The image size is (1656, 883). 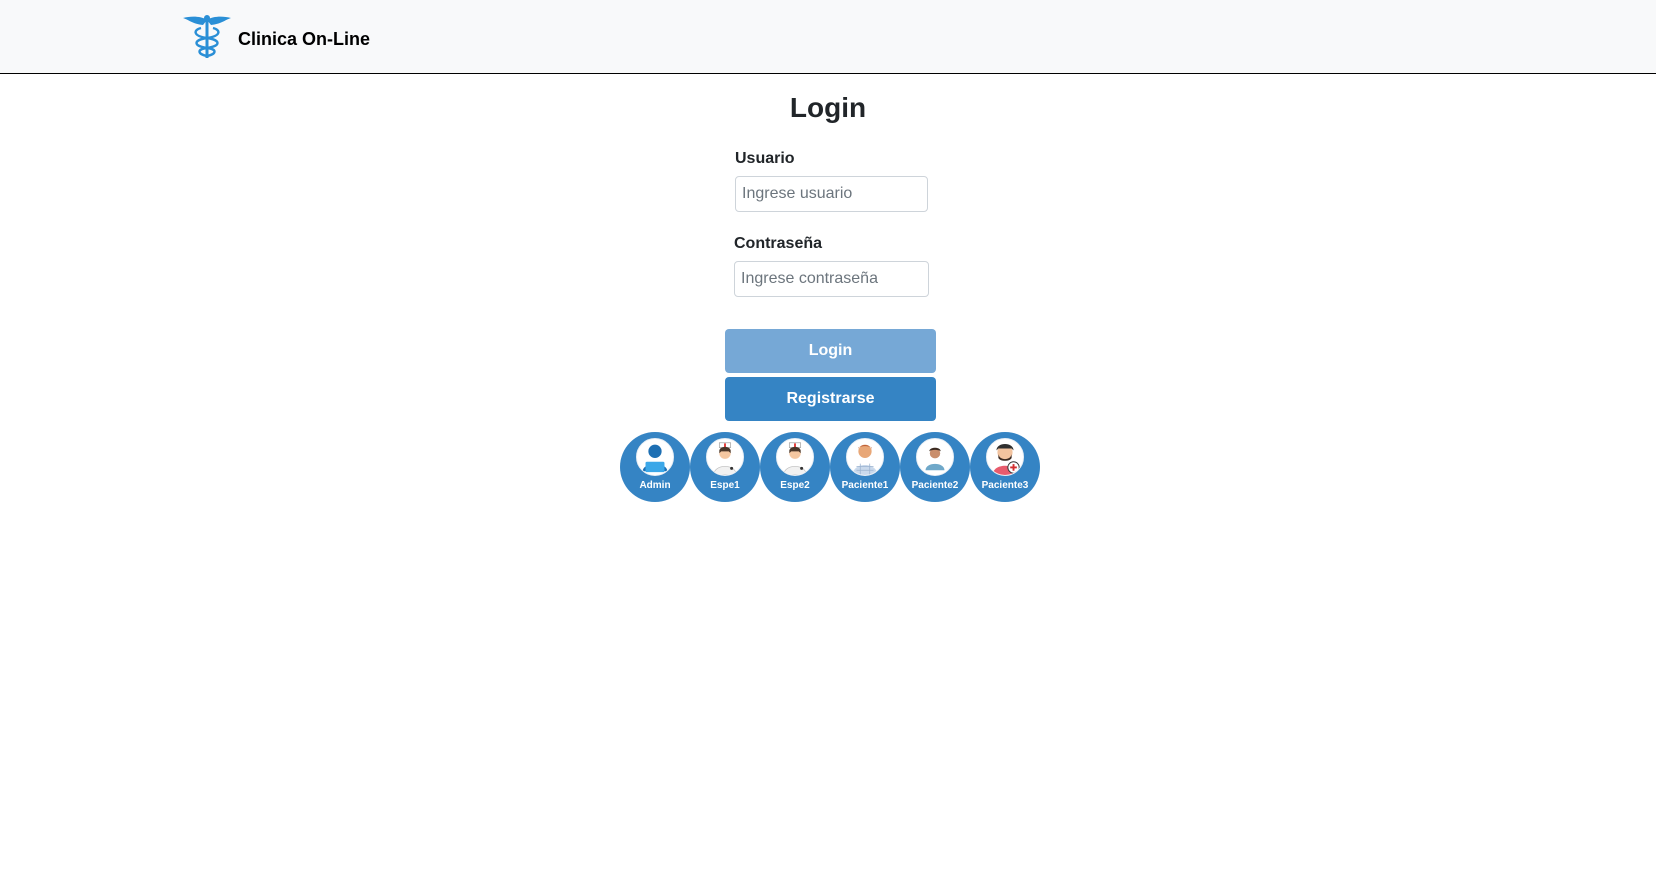 What do you see at coordinates (1005, 485) in the screenshot?
I see `quick-login-label: Paciente3` at bounding box center [1005, 485].